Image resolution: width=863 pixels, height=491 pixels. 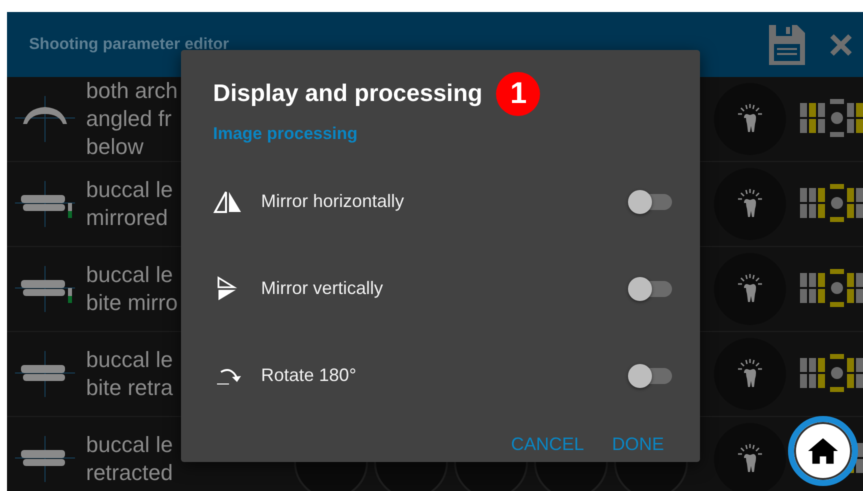 What do you see at coordinates (129, 45) in the screenshot?
I see `app-title: Shooting parameter editor` at bounding box center [129, 45].